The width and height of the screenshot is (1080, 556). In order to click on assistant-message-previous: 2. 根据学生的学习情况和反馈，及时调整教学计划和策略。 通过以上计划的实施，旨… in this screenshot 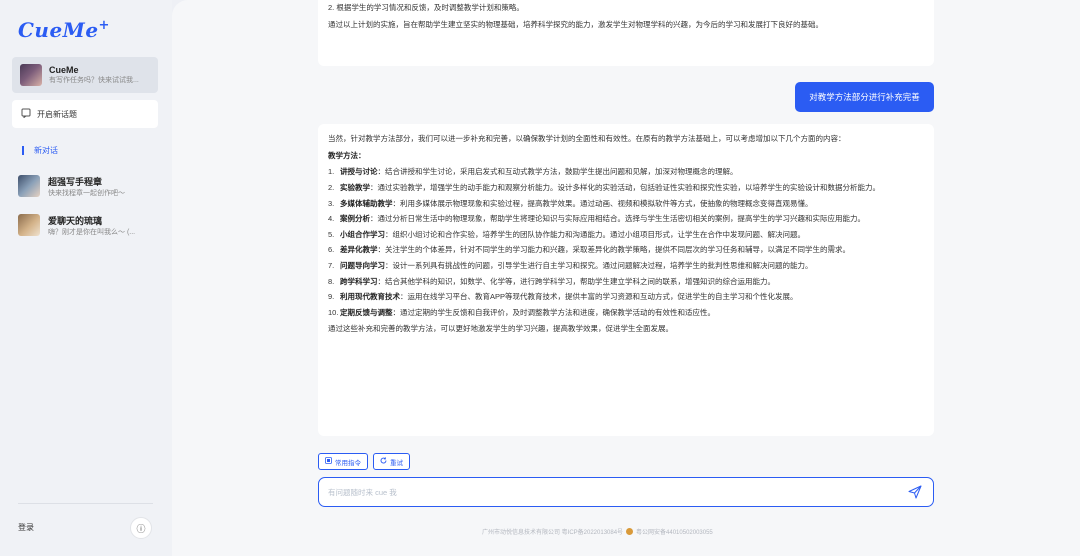, I will do `click(626, 33)`.